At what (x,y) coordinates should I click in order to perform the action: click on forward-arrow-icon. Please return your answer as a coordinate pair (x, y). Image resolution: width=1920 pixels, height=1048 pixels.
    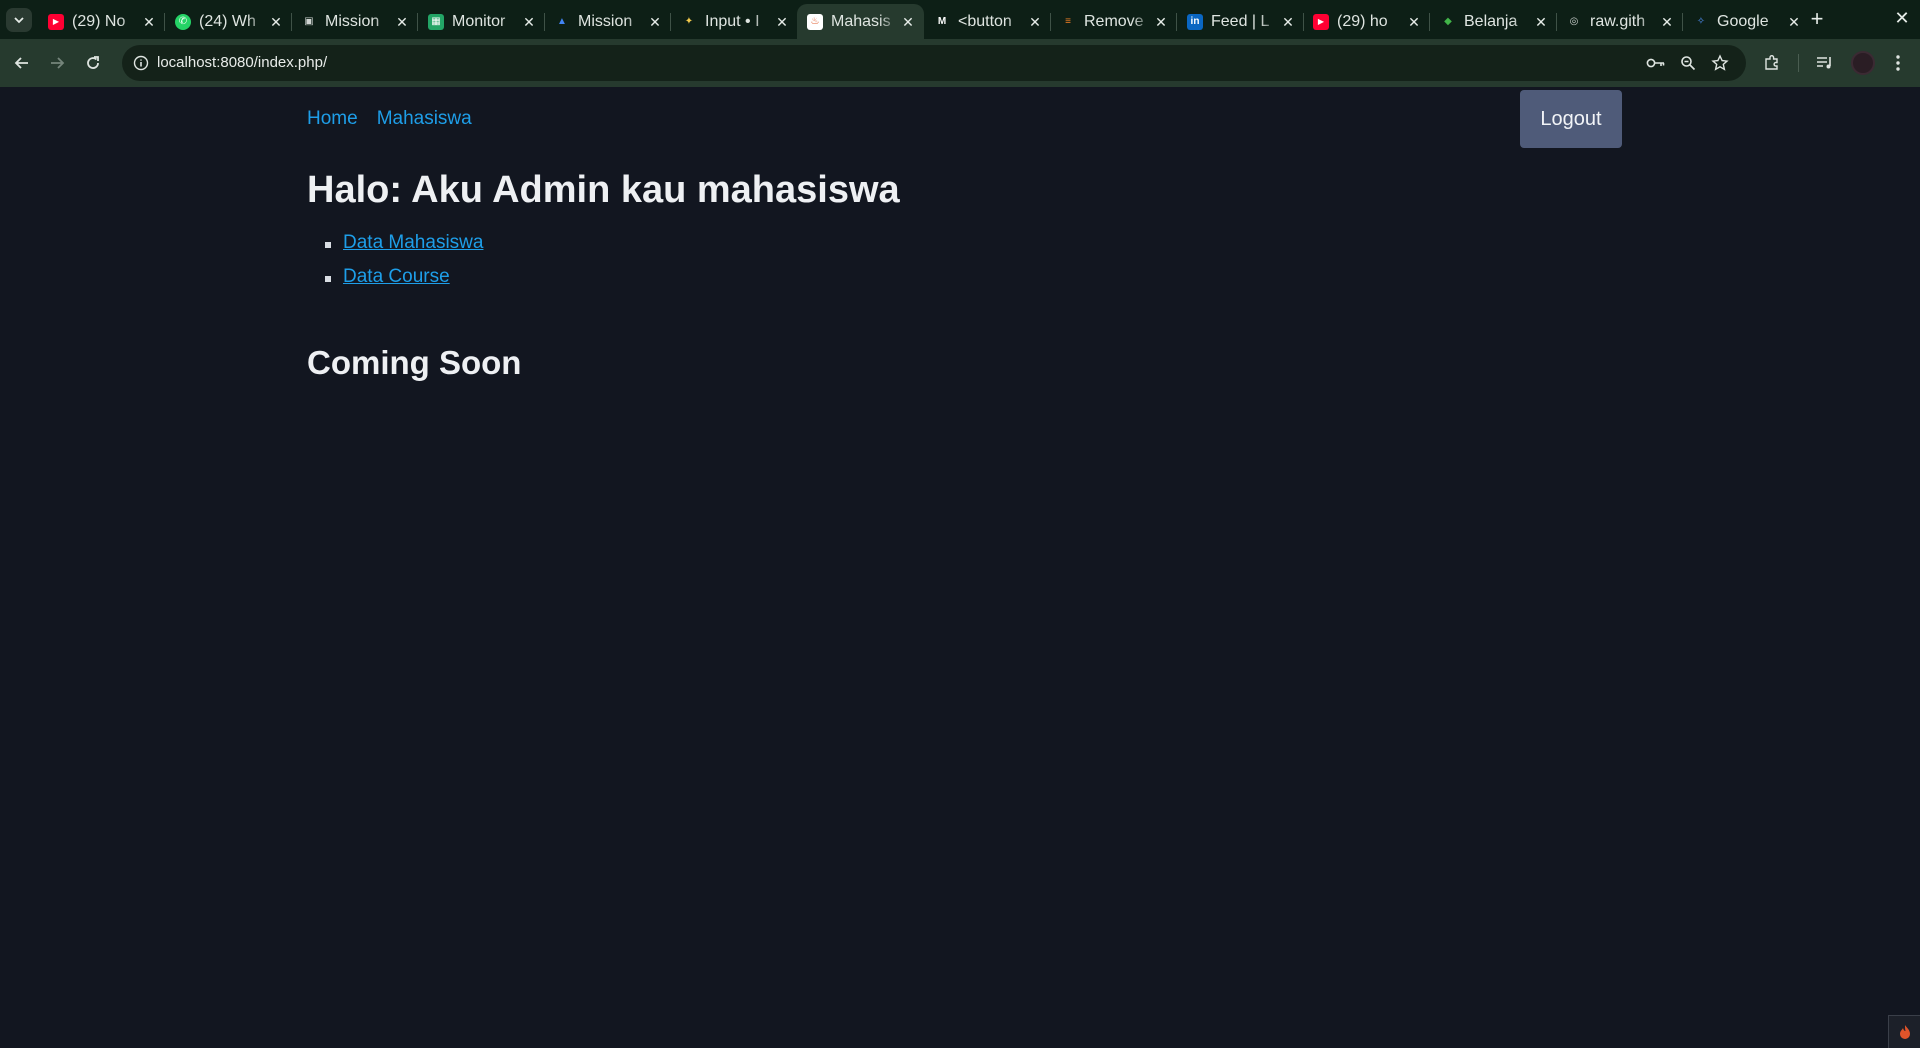
    Looking at the image, I should click on (58, 63).